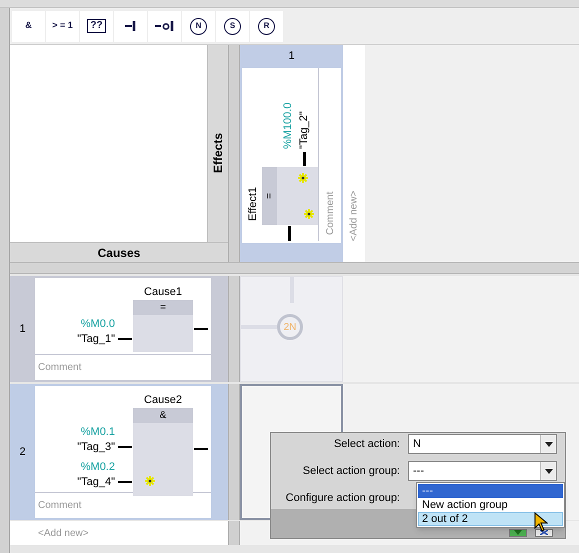  I want to click on row-number: 2, so click(22, 452).